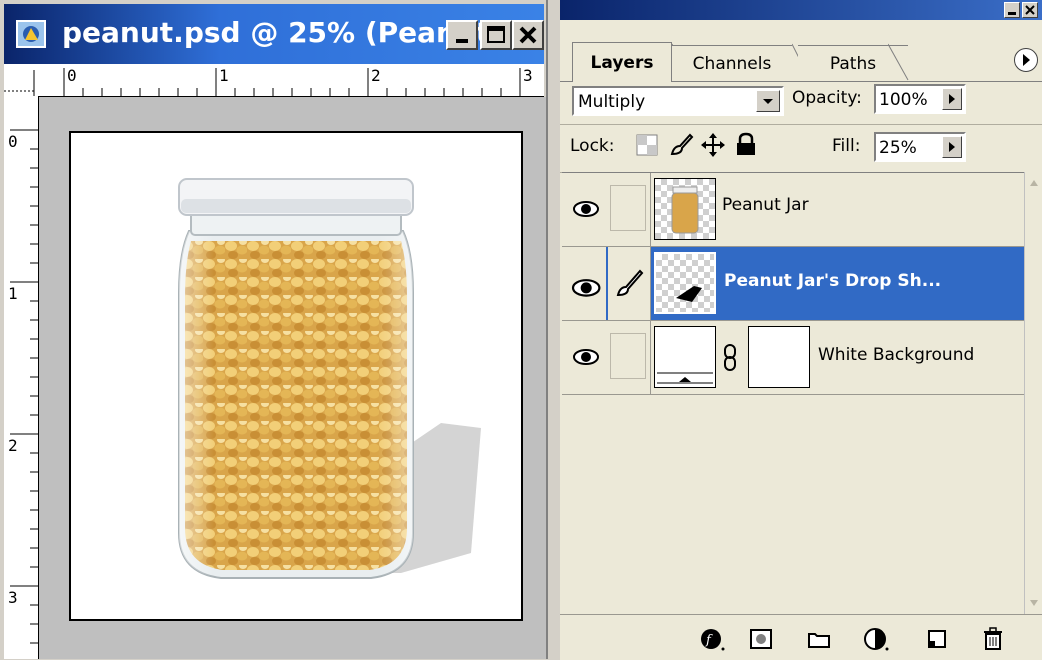 The height and width of the screenshot is (660, 1042). I want to click on tab-divider, so click(898, 62).